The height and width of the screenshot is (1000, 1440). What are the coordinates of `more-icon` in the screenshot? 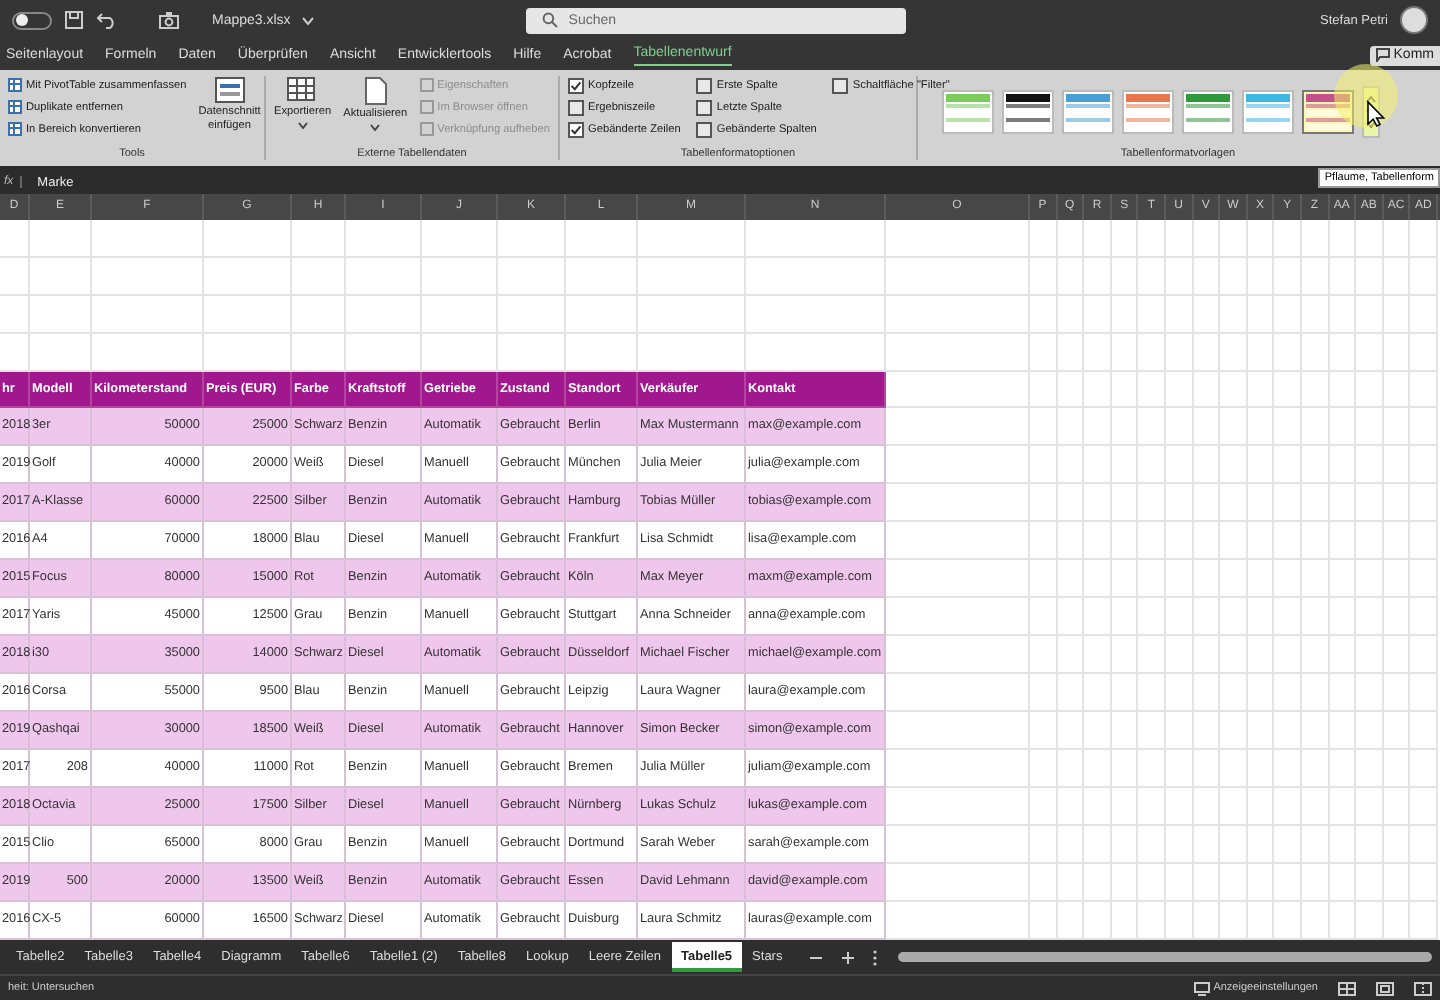 It's located at (875, 957).